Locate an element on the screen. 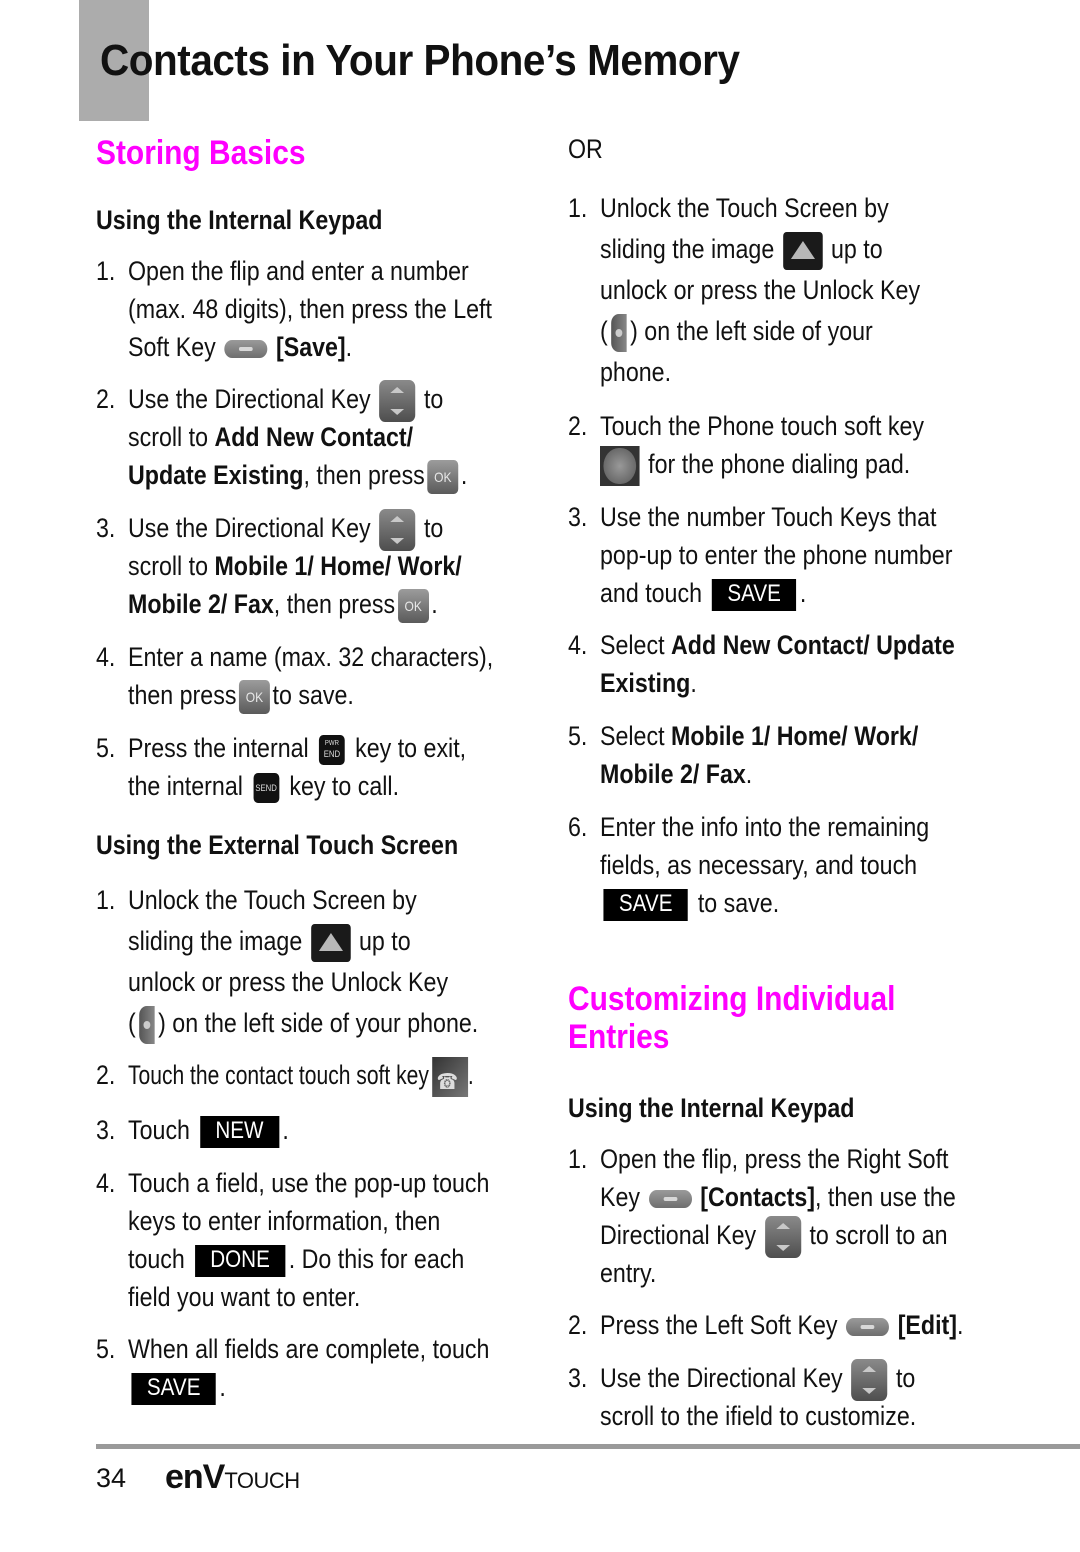 This screenshot has height=1552, width=1080. contact-soft-key-icon is located at coordinates (449, 1078).